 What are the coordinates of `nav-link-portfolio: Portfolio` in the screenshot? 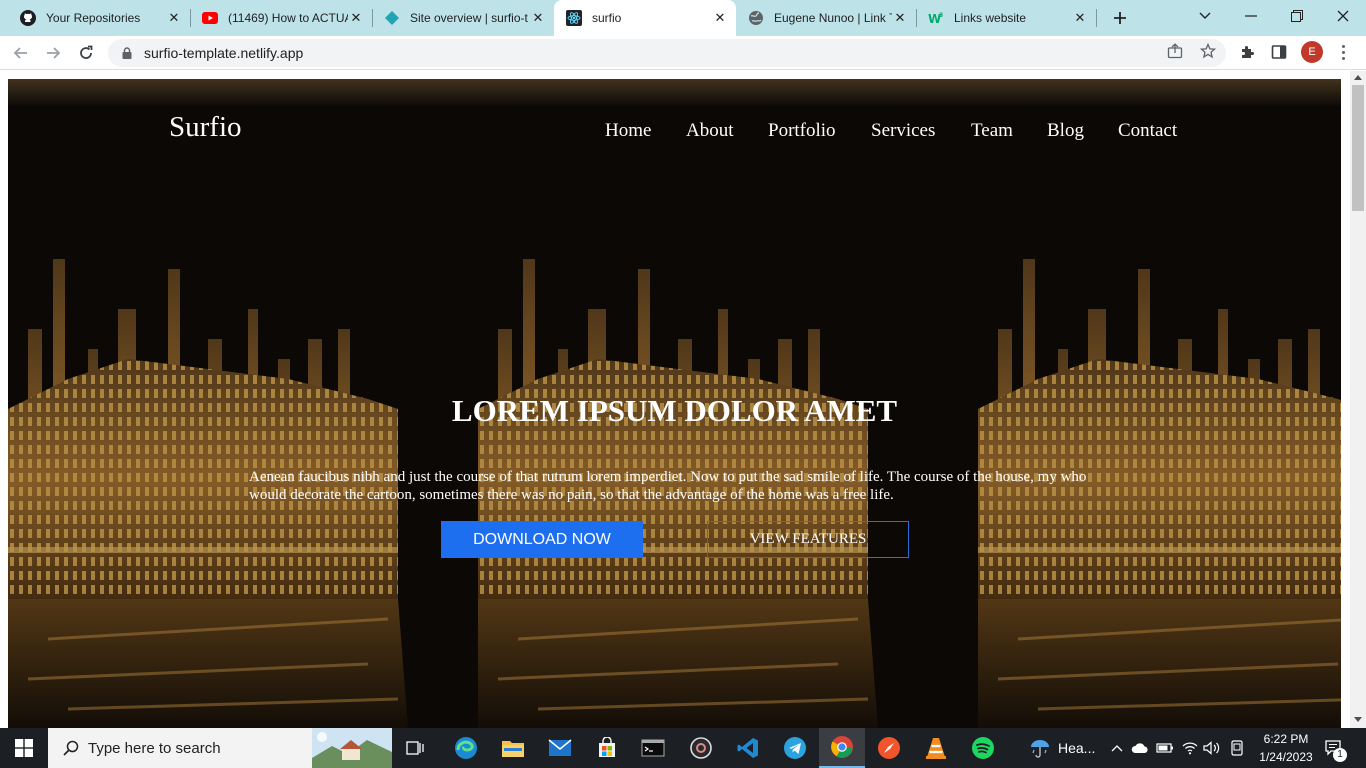 It's located at (802, 131).